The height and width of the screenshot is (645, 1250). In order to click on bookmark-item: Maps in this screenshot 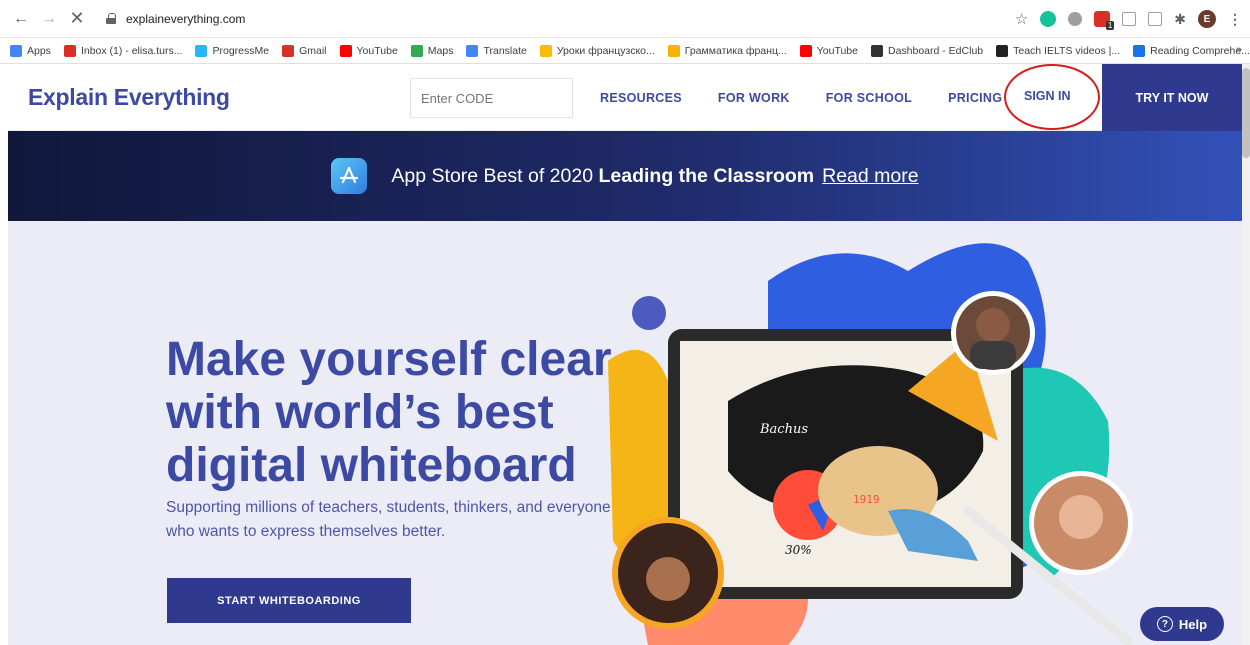, I will do `click(432, 50)`.